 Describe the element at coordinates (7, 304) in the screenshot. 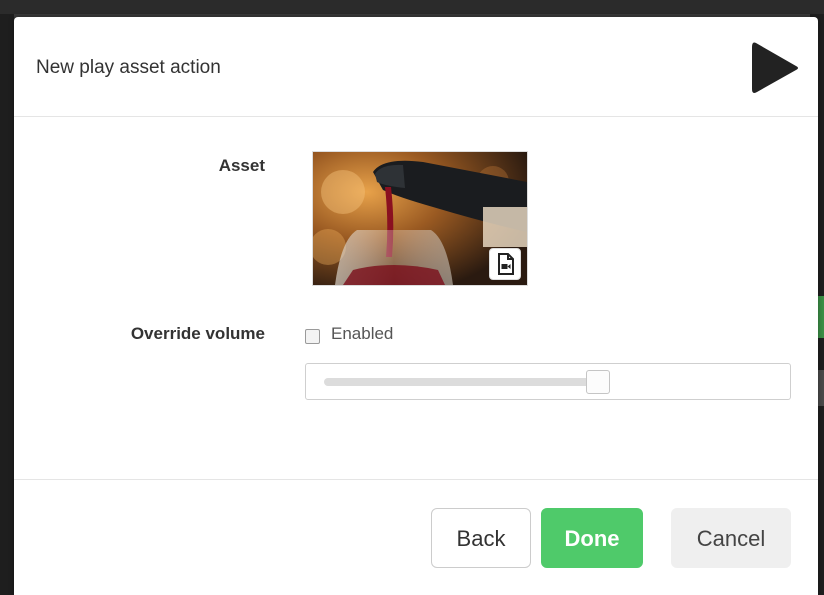

I see `background-left-edge` at that location.